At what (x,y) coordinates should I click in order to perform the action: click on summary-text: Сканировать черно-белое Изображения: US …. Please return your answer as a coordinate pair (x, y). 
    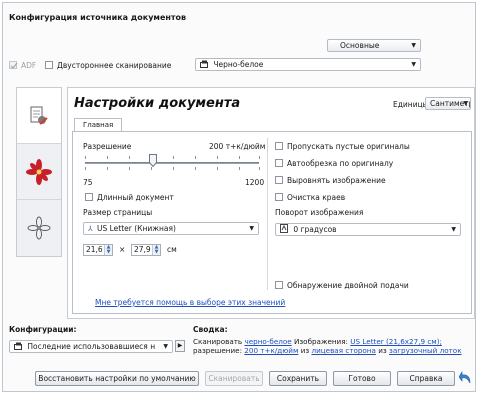
    Looking at the image, I should click on (327, 346).